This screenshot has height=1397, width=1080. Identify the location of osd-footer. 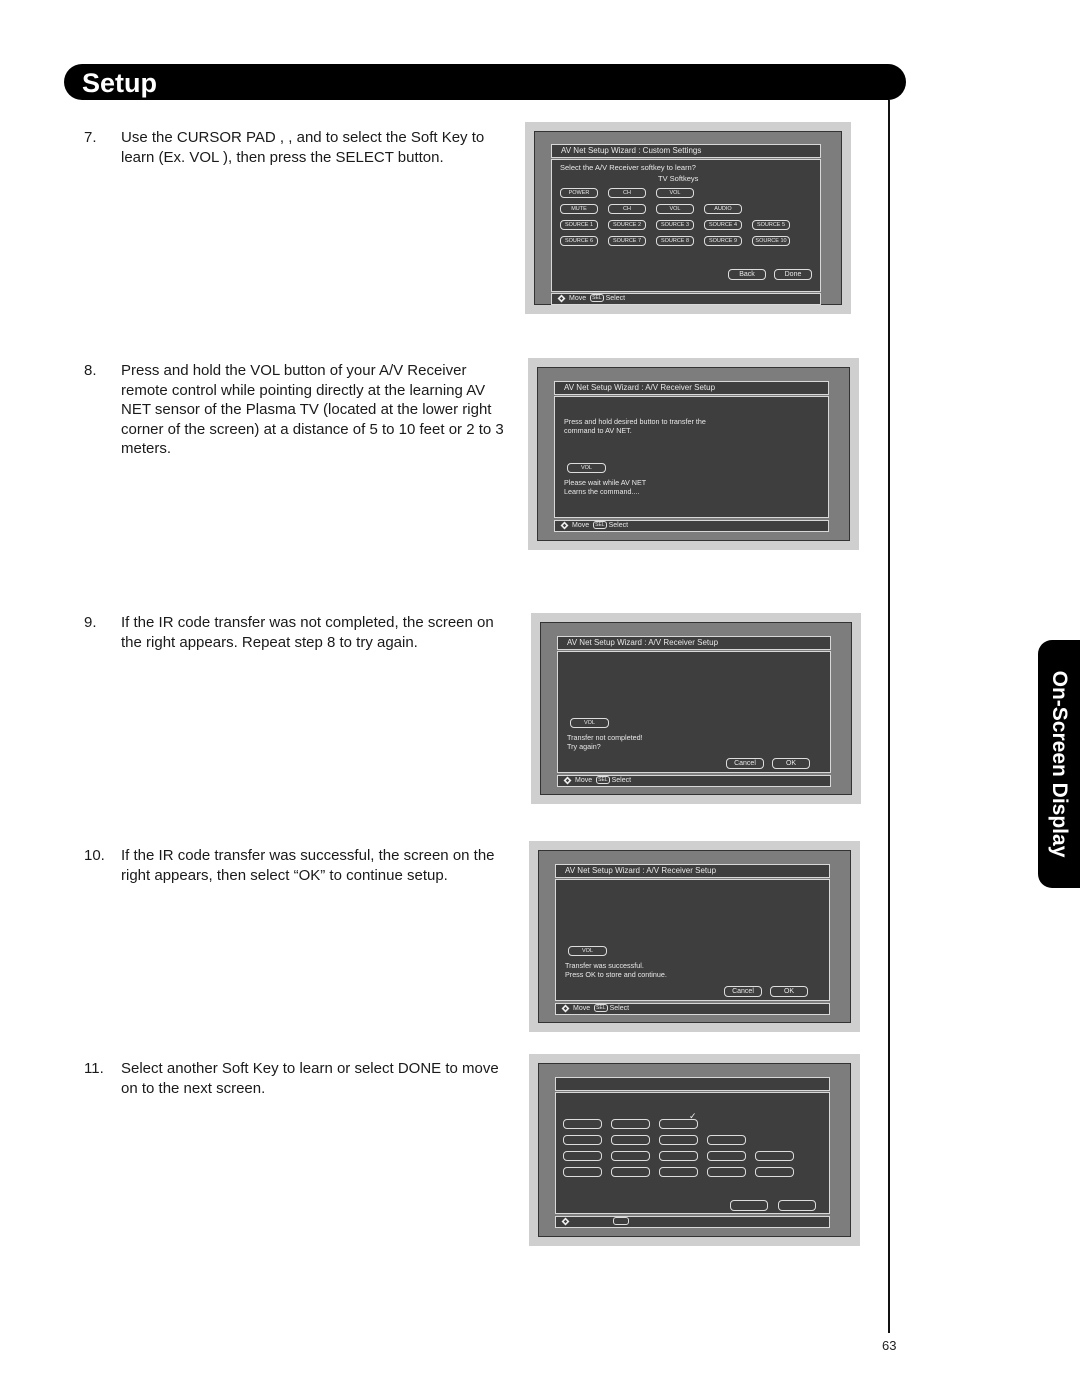
(692, 1222).